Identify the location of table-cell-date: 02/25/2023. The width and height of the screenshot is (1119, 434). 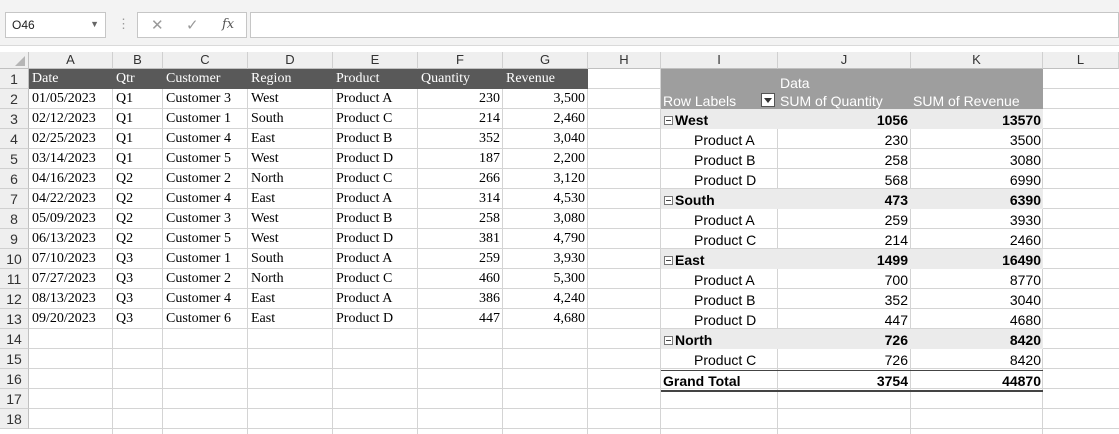
(71, 139).